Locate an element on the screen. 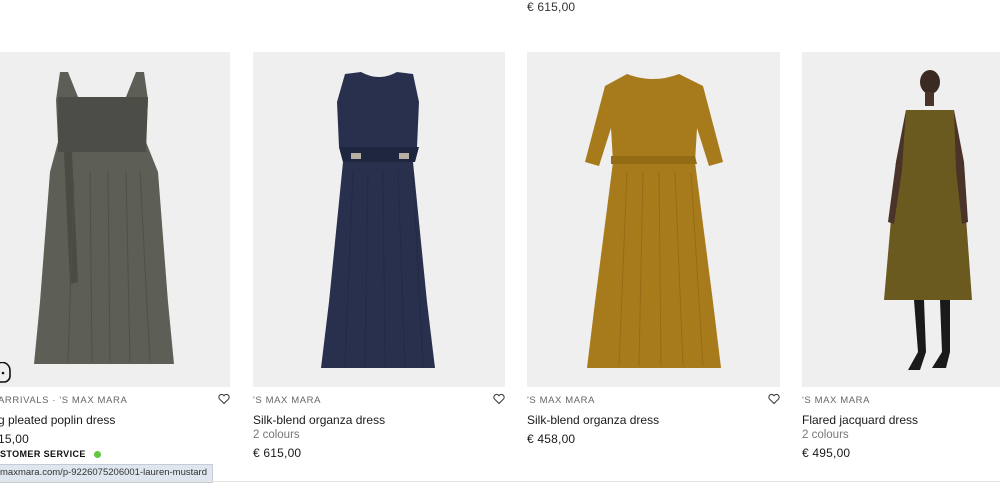 The image size is (1000, 483). product-image is located at coordinates (901, 219).